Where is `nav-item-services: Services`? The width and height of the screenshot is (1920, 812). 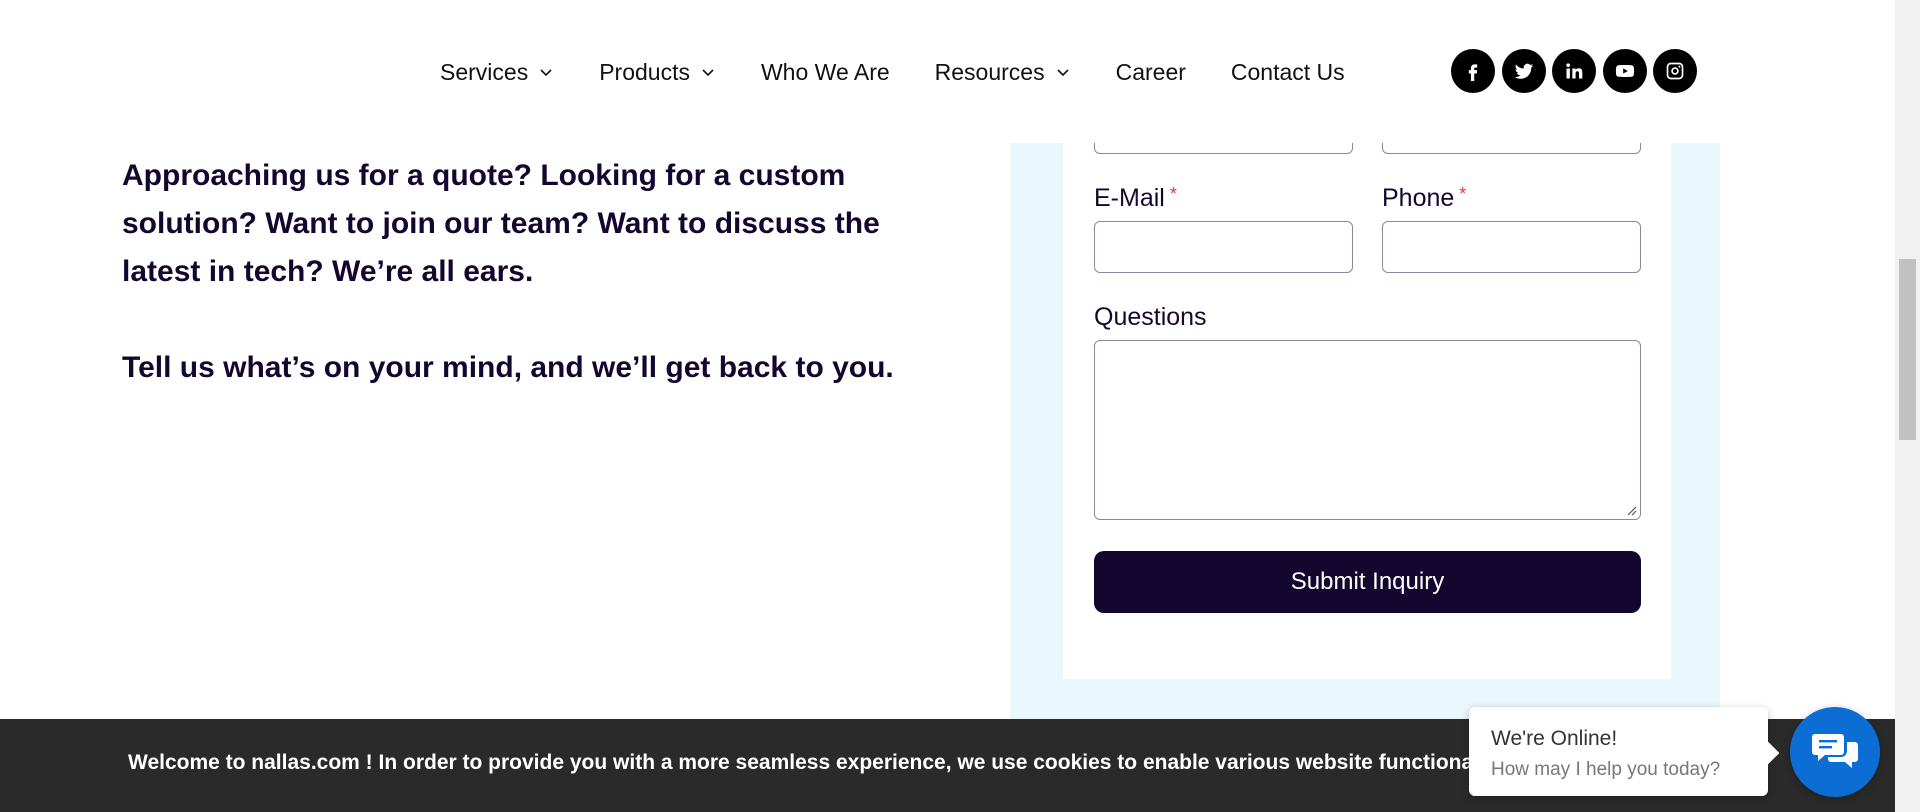
nav-item-services: Services is located at coordinates (497, 72).